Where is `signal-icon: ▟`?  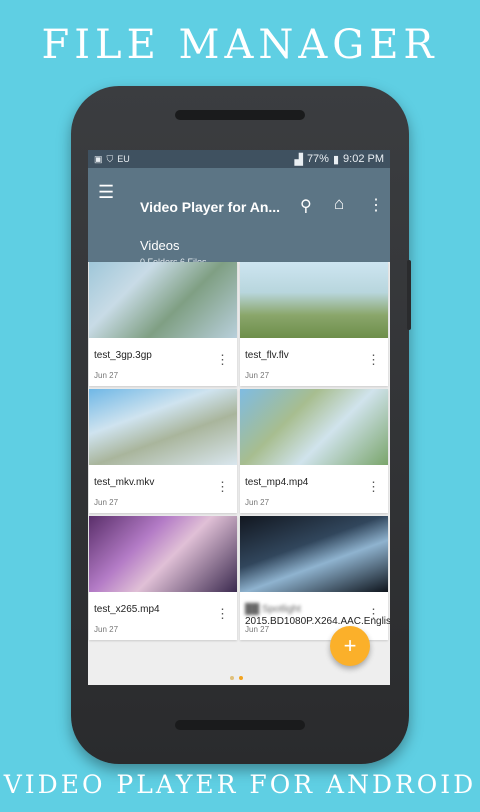 signal-icon: ▟ is located at coordinates (298, 159).